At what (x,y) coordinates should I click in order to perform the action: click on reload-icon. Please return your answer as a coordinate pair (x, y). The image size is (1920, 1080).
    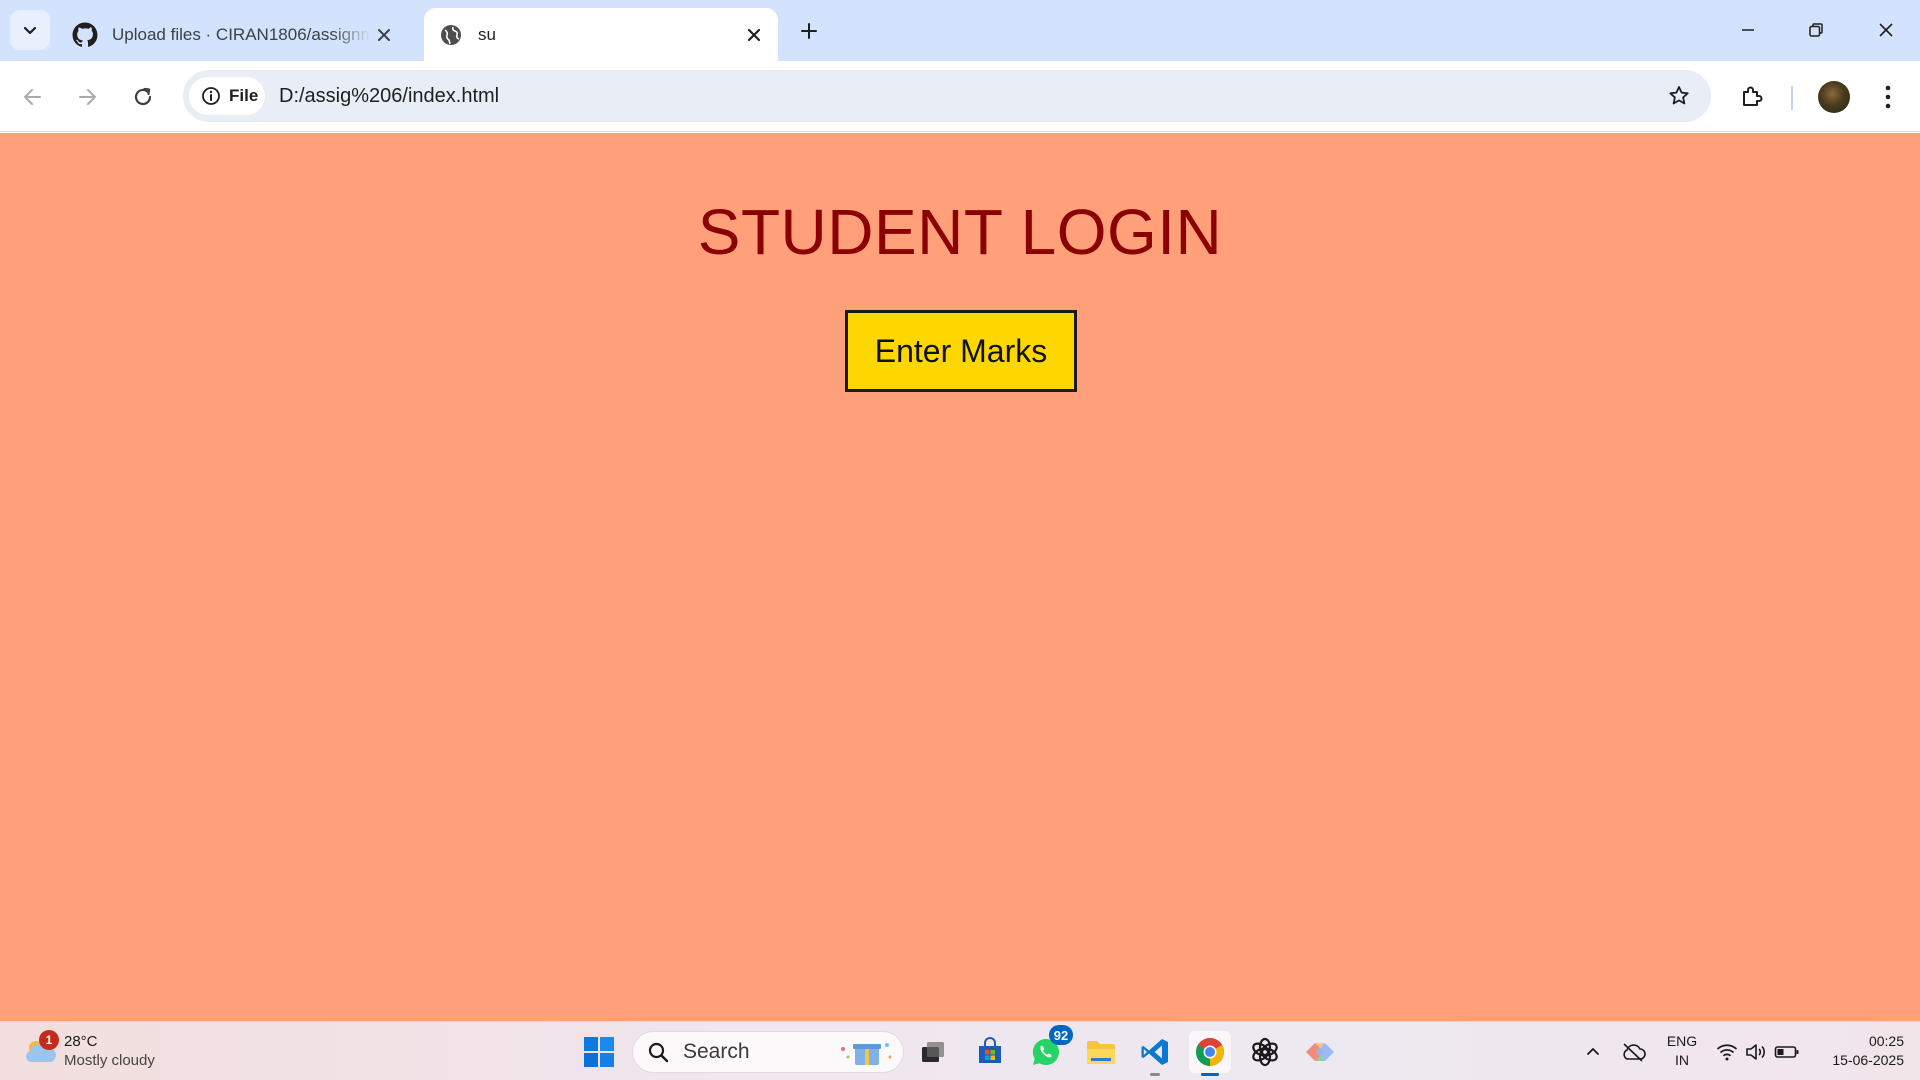
    Looking at the image, I should click on (143, 96).